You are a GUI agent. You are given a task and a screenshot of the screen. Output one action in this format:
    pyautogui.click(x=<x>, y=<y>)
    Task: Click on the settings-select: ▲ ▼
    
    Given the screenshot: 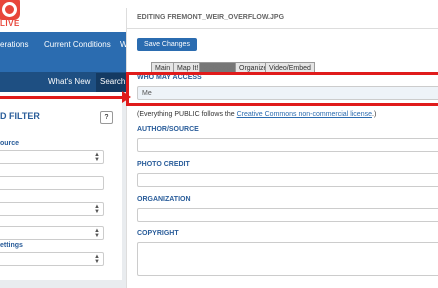 What is the action you would take?
    pyautogui.click(x=52, y=259)
    